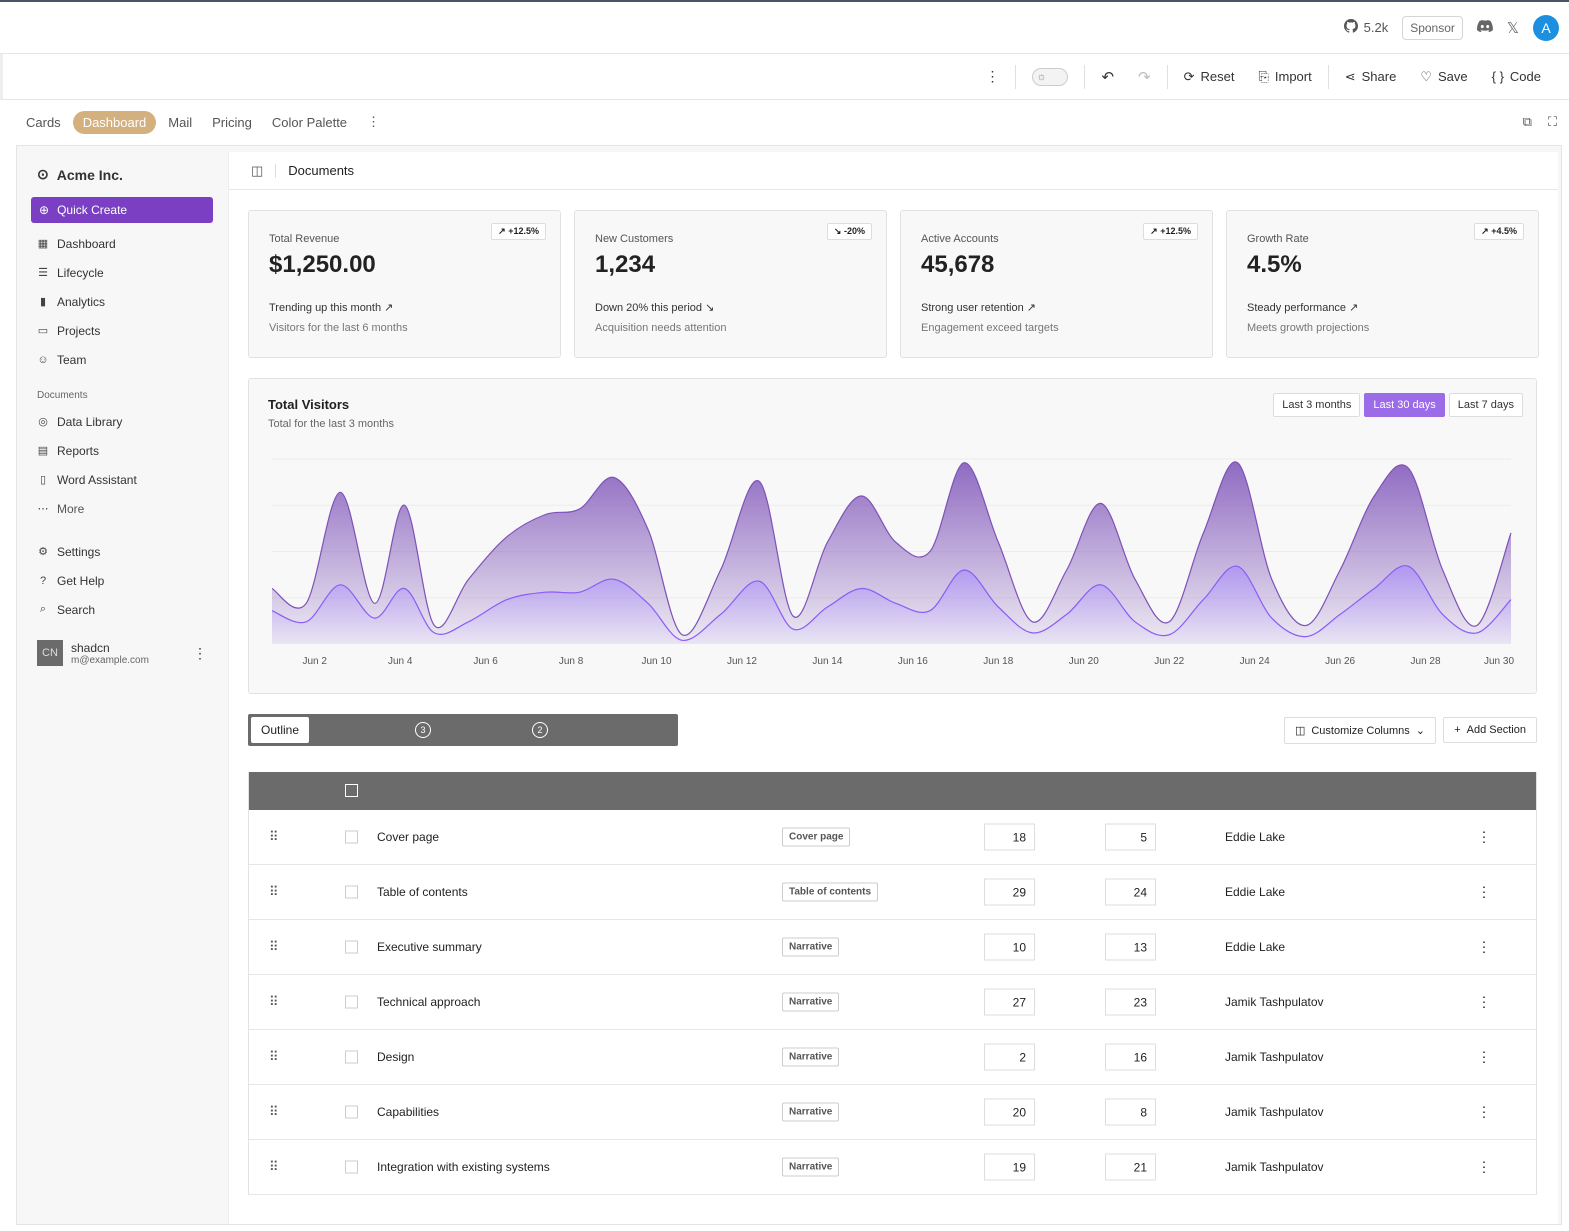 The height and width of the screenshot is (1231, 1569). What do you see at coordinates (1130, 1112) in the screenshot?
I see `limit-input: 8` at bounding box center [1130, 1112].